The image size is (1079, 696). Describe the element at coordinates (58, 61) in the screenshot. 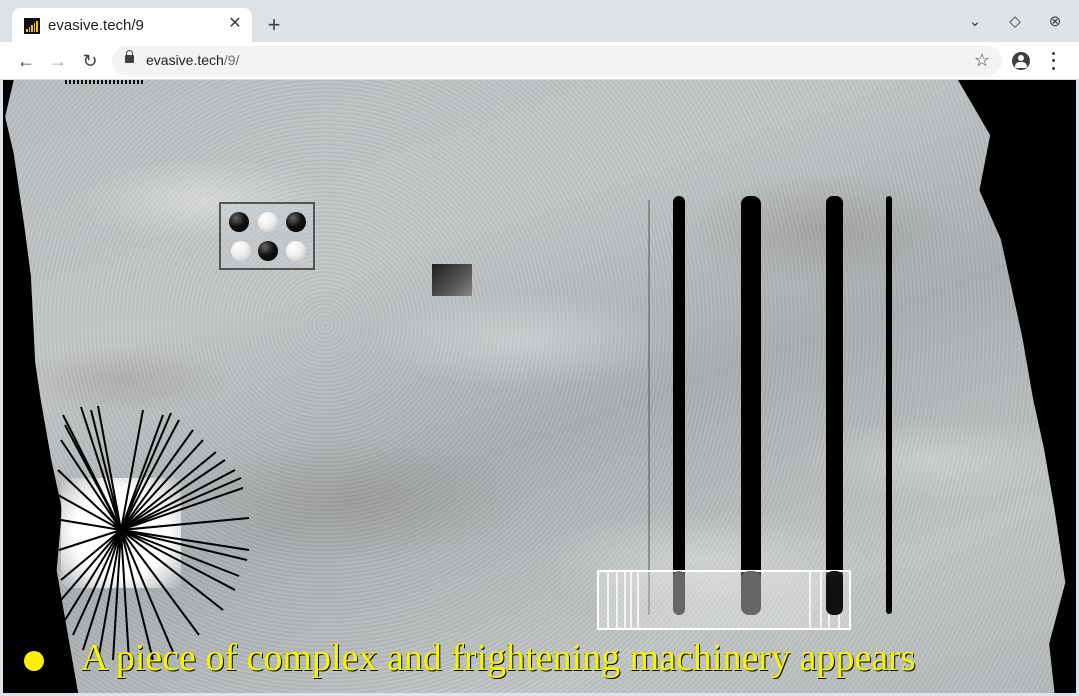

I see `arrow-right-icon: →` at that location.